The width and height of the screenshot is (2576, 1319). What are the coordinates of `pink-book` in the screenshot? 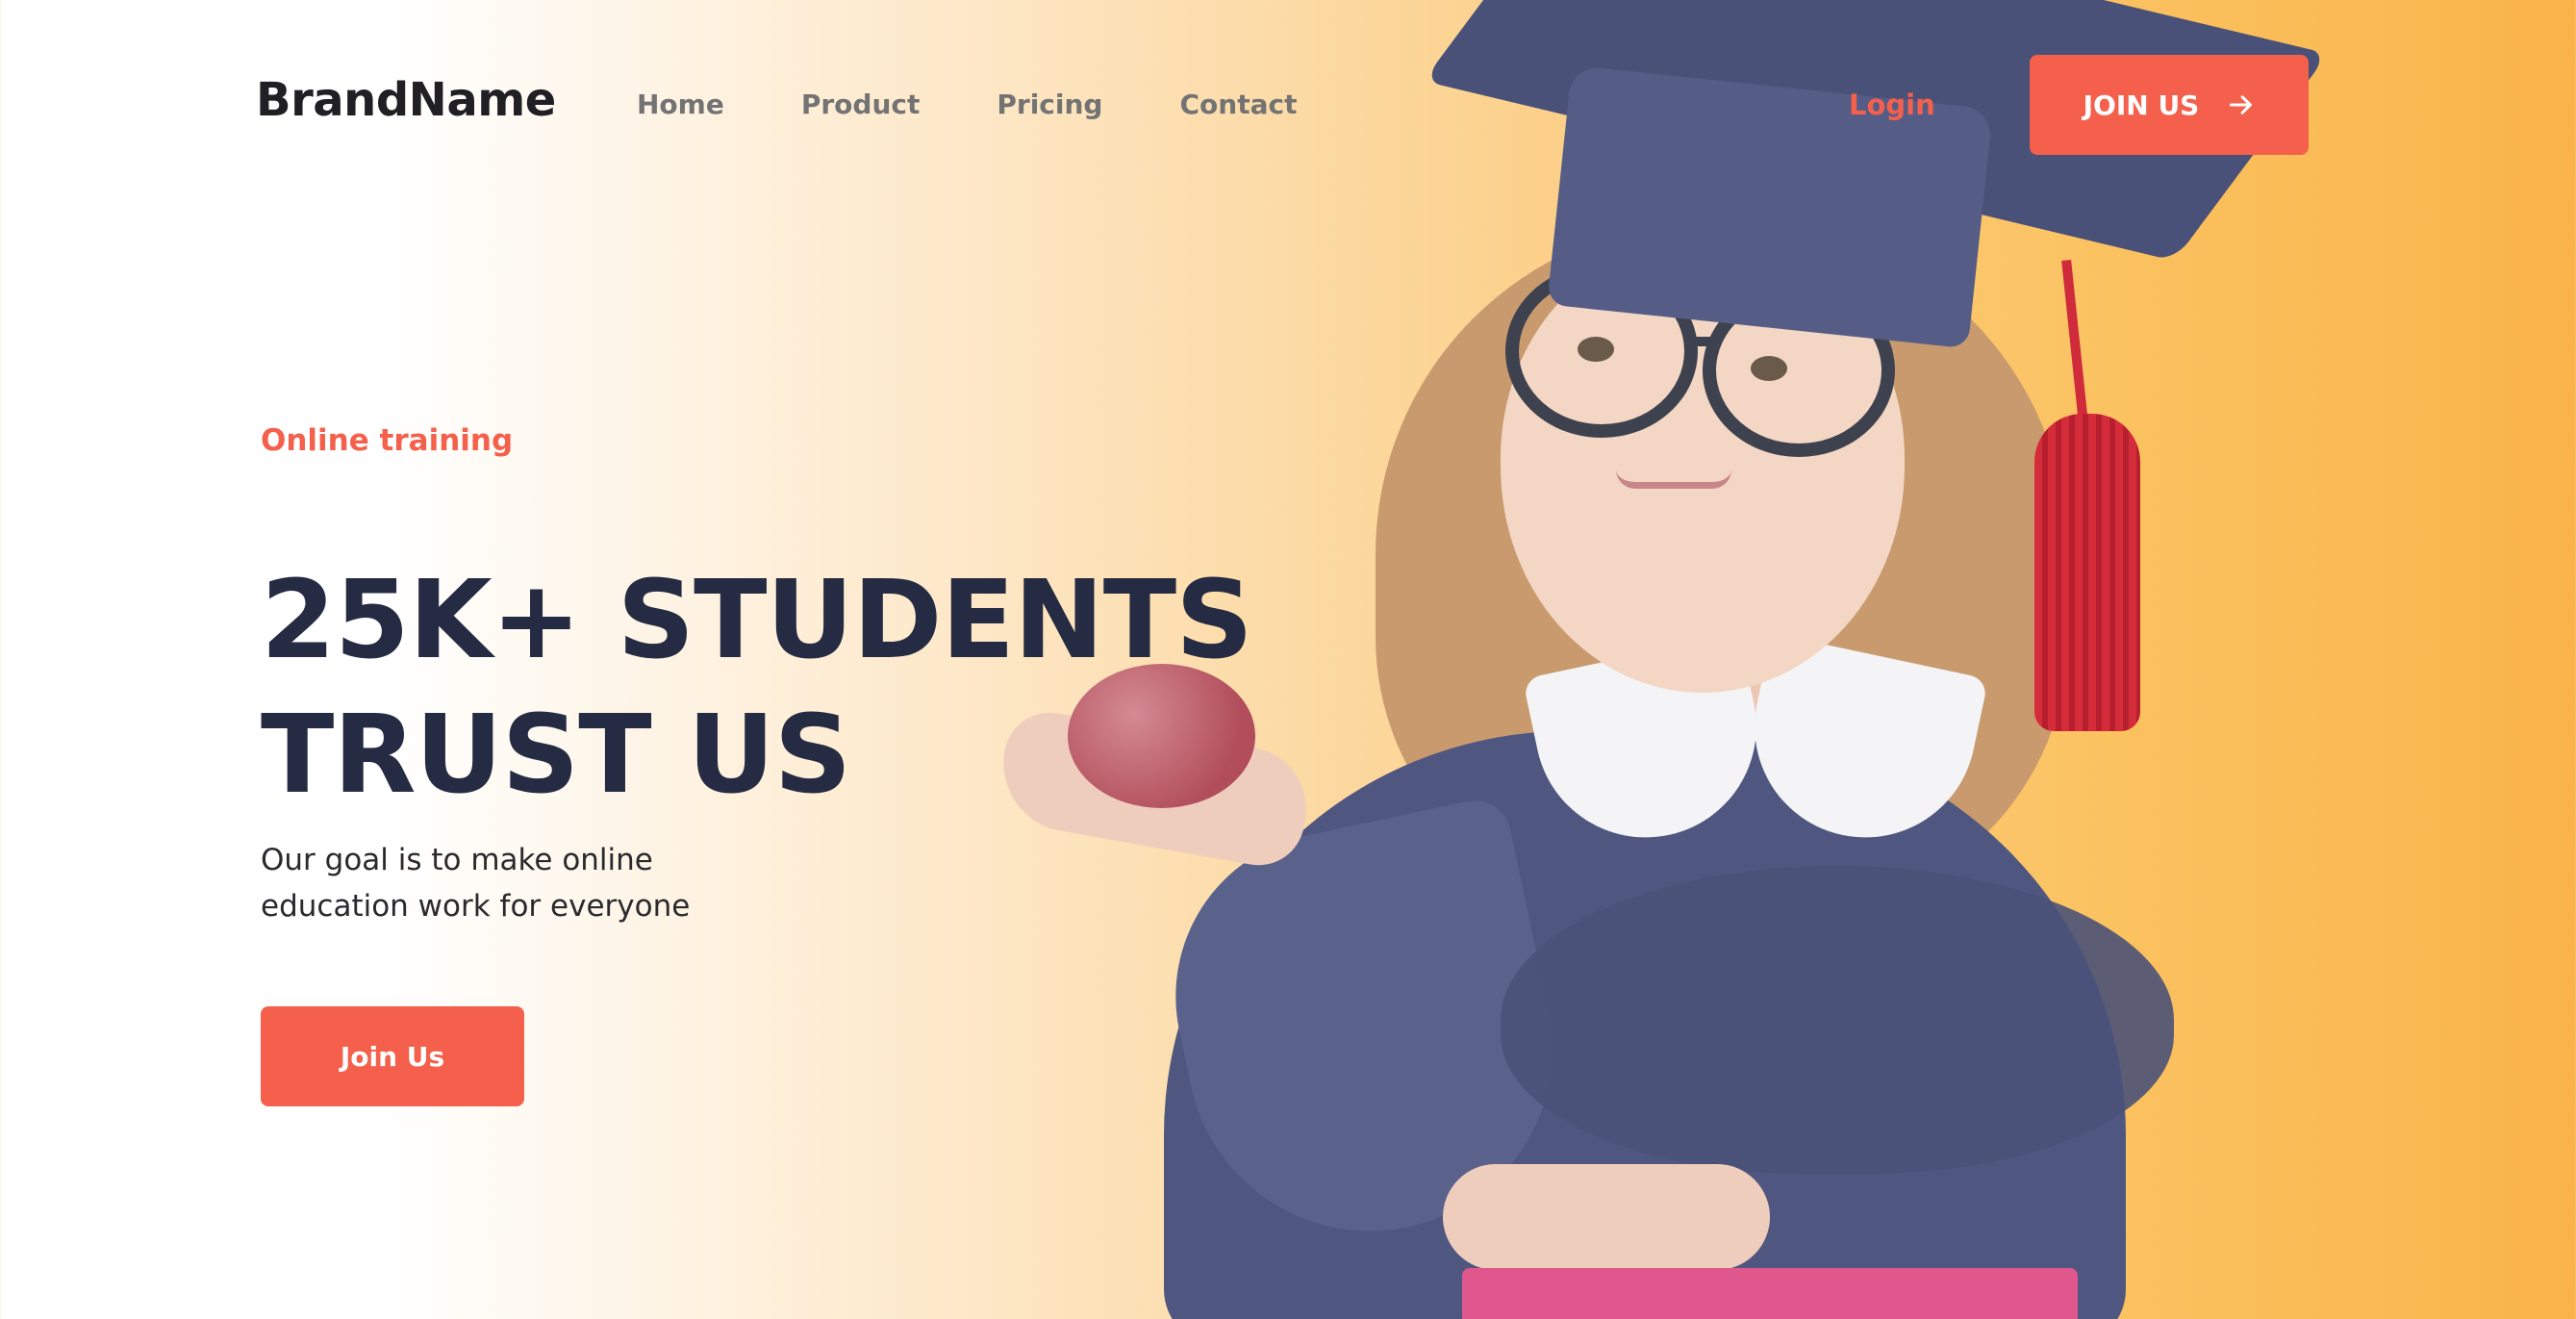 It's located at (1770, 1294).